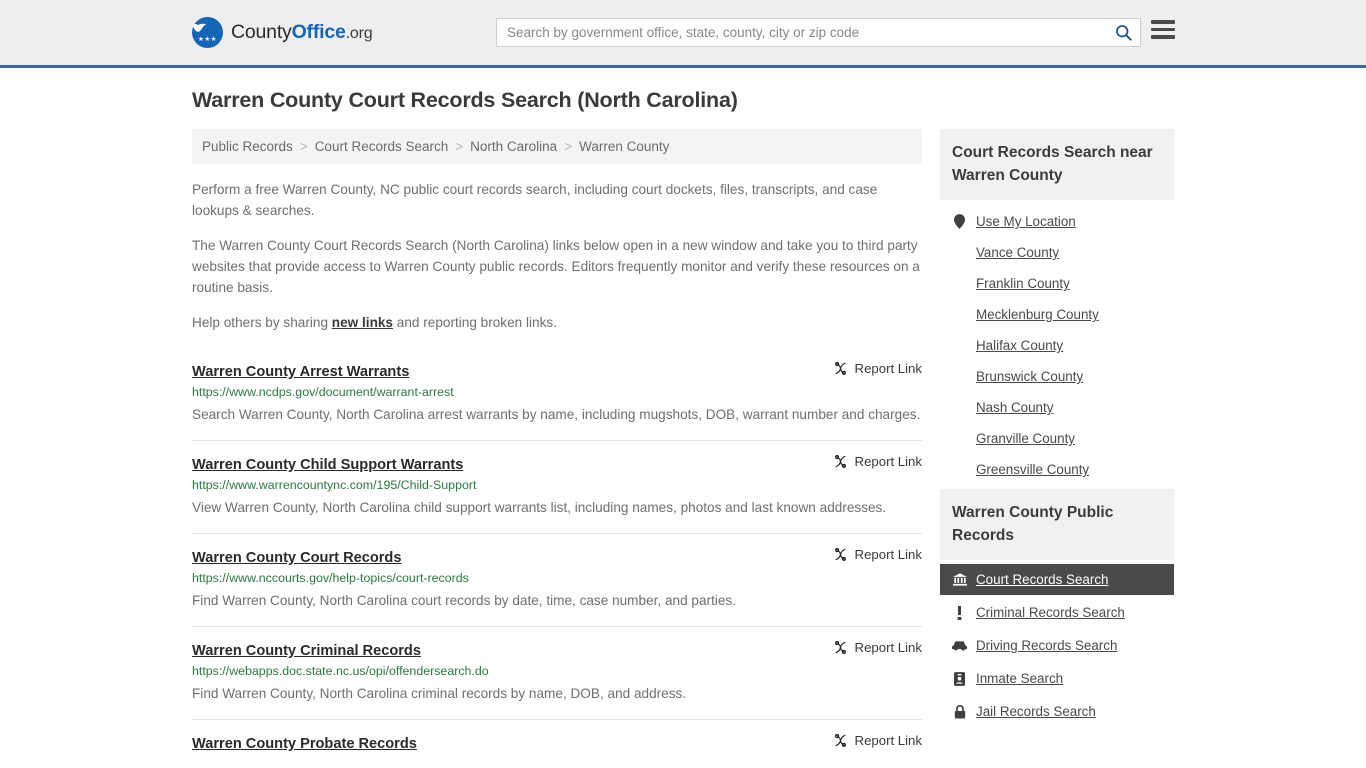 The width and height of the screenshot is (1366, 768). I want to click on result-item: Warren County Probate Records Report Link, so click(557, 742).